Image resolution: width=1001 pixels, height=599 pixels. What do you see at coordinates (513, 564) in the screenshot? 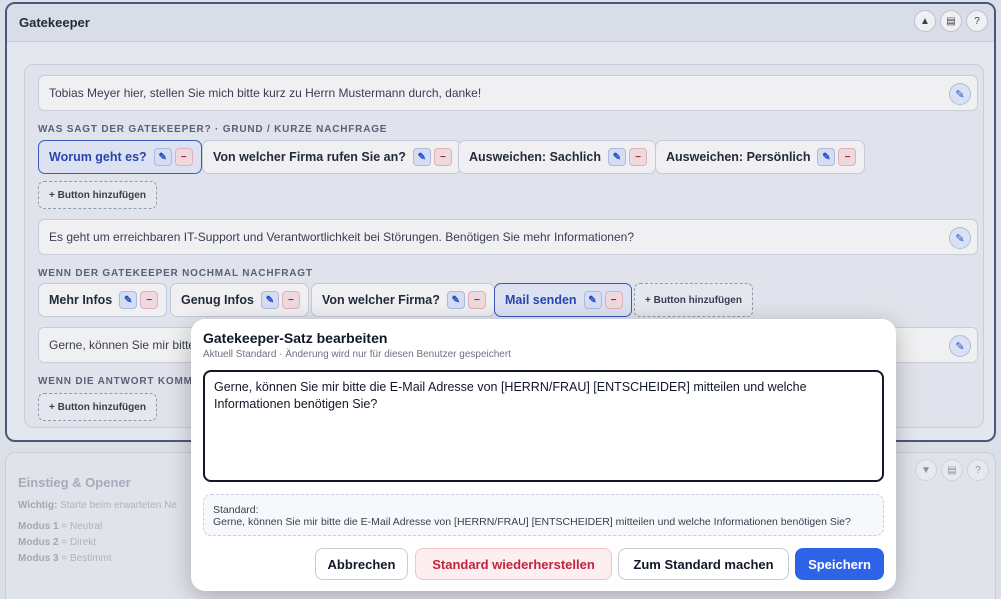
I see `restore-default-button: Standard wiederherstellen` at bounding box center [513, 564].